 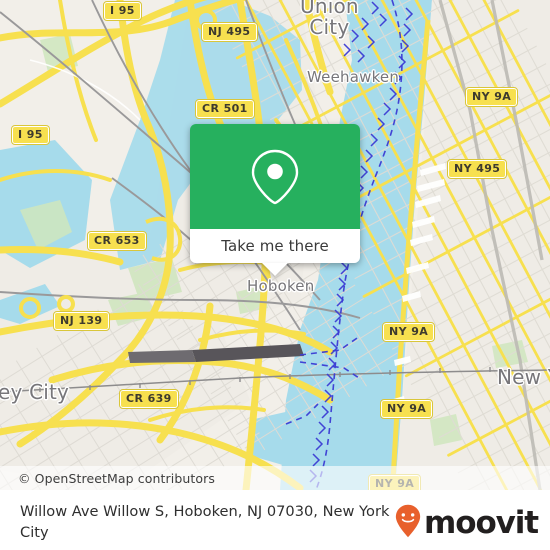 What do you see at coordinates (481, 523) in the screenshot?
I see `moovit-wordmark: moovit` at bounding box center [481, 523].